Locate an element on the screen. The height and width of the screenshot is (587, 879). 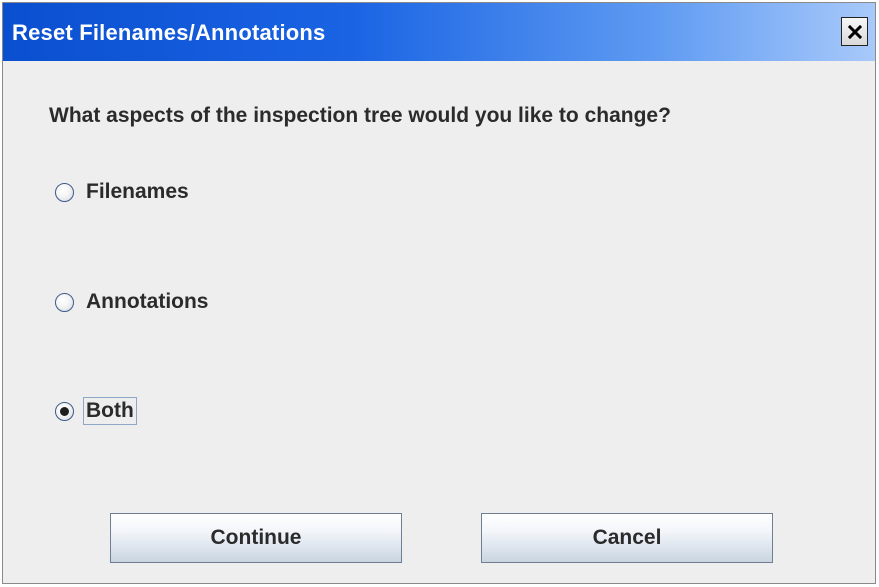
continue-button: Continue is located at coordinates (256, 538).